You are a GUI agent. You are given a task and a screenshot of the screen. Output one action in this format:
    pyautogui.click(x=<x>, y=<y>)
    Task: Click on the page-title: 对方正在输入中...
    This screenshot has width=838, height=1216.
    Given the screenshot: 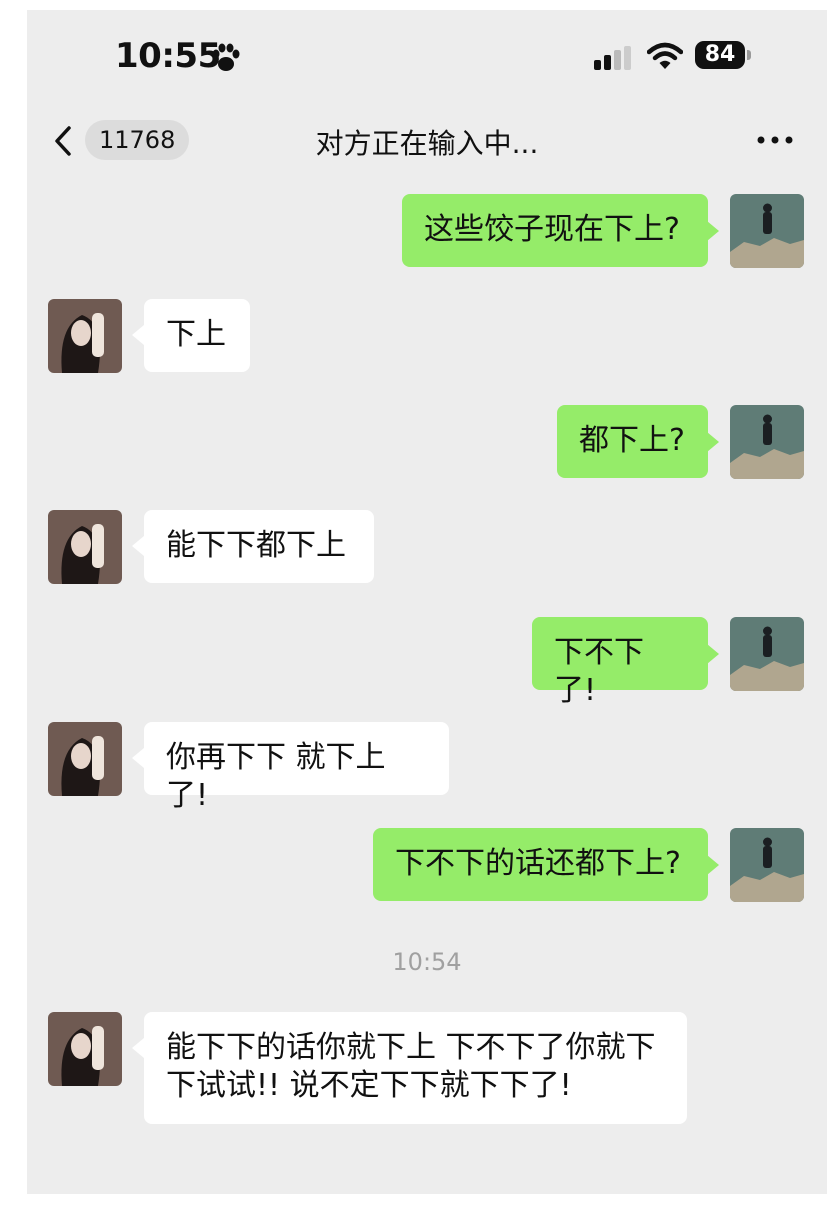 What is the action you would take?
    pyautogui.click(x=427, y=143)
    